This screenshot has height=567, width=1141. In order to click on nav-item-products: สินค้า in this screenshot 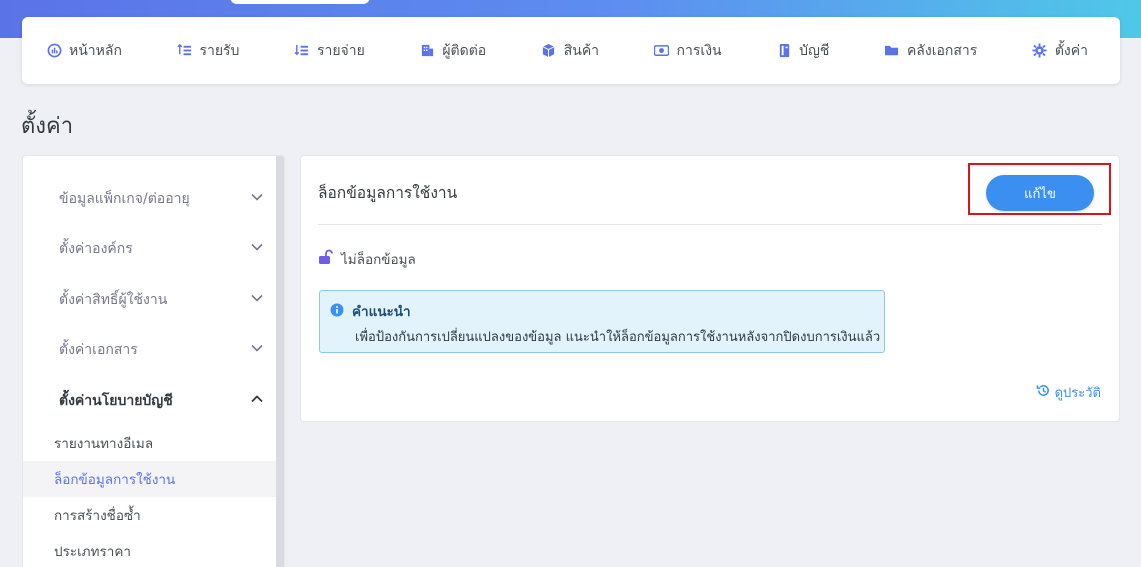, I will do `click(570, 51)`.